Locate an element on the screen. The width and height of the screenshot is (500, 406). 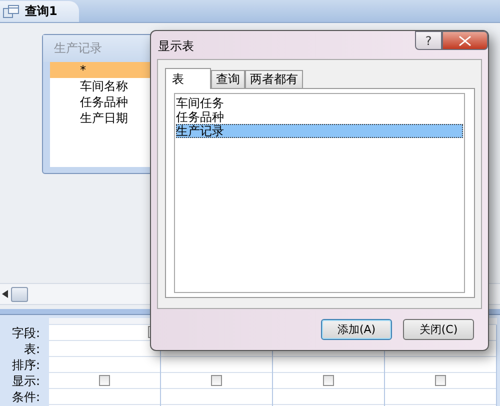
row-label: 显示 is located at coordinates (25, 381).